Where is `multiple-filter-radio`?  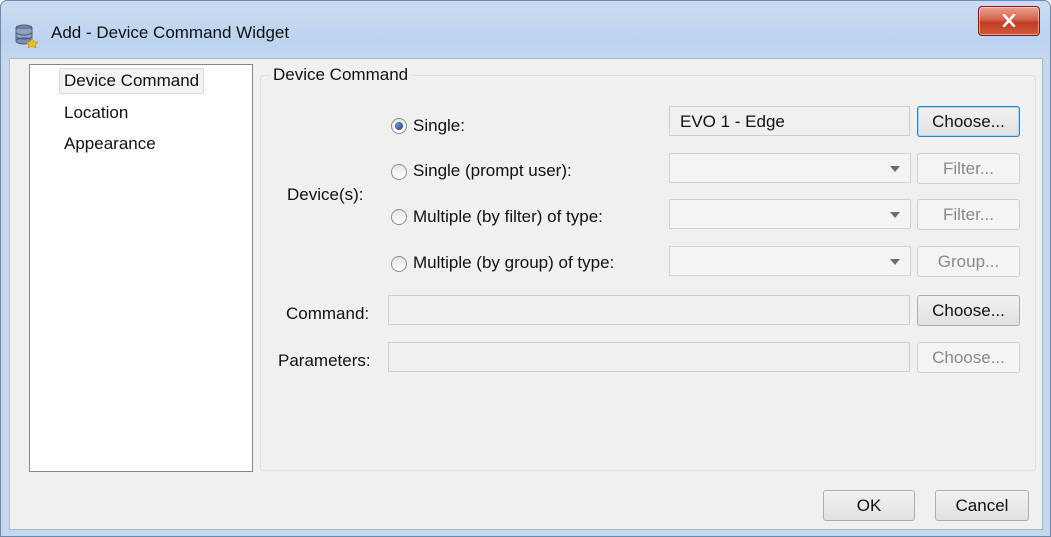
multiple-filter-radio is located at coordinates (399, 217).